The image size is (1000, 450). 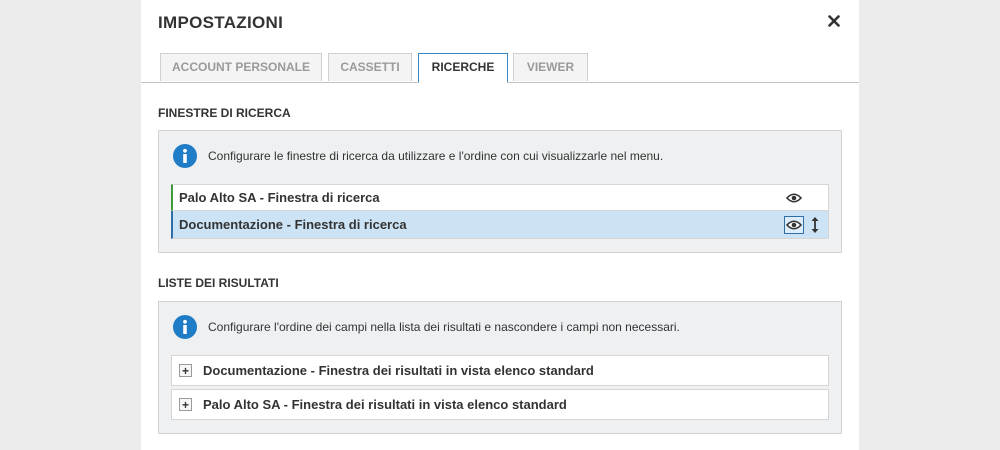 I want to click on close-icon, so click(x=834, y=22).